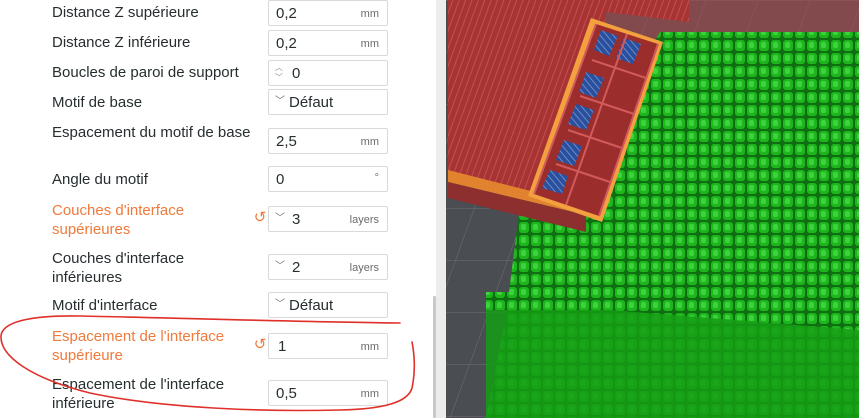 This screenshot has width=859, height=418. Describe the element at coordinates (328, 43) in the screenshot. I see `bottom-z-distance-input: 0,2 mm` at that location.